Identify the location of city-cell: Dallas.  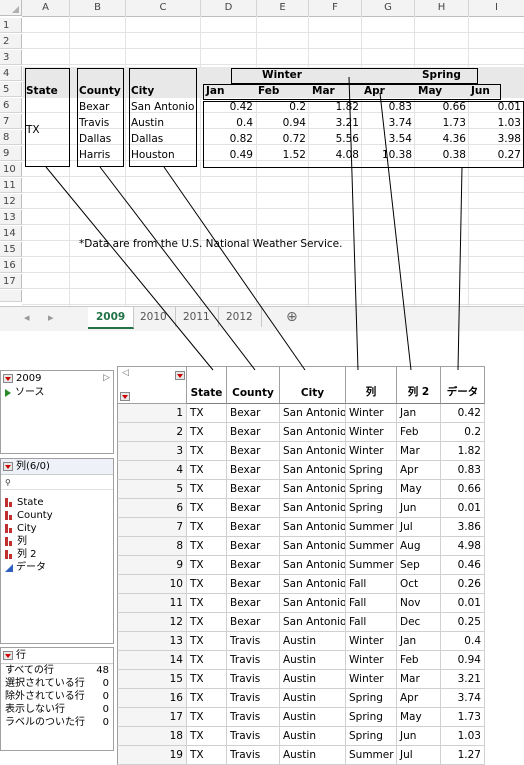
(147, 139).